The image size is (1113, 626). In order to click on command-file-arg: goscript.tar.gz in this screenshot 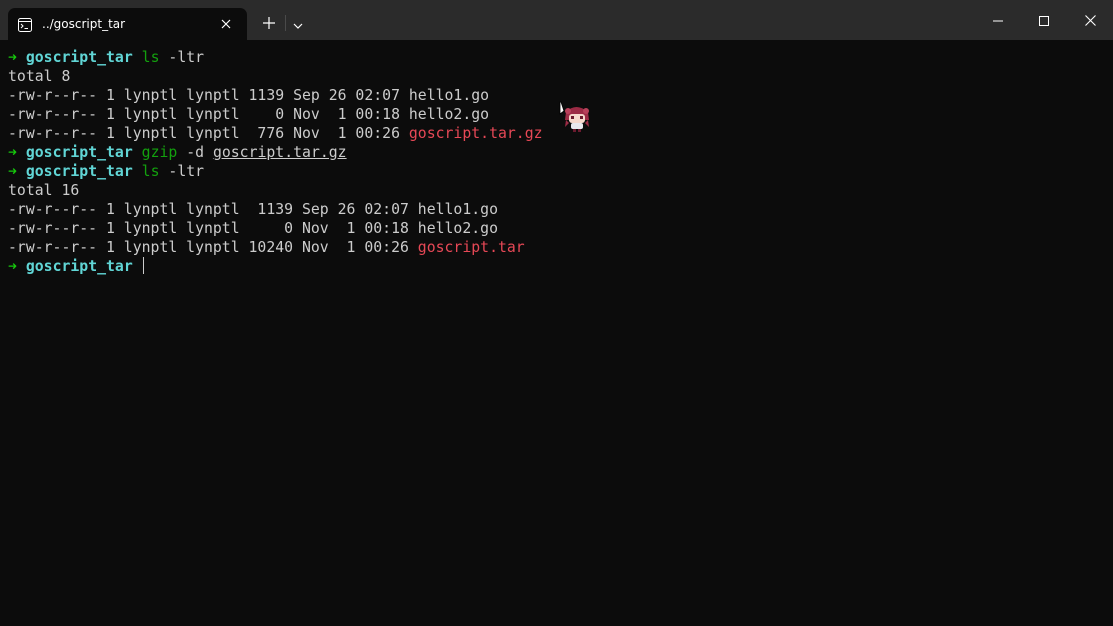, I will do `click(279, 152)`.